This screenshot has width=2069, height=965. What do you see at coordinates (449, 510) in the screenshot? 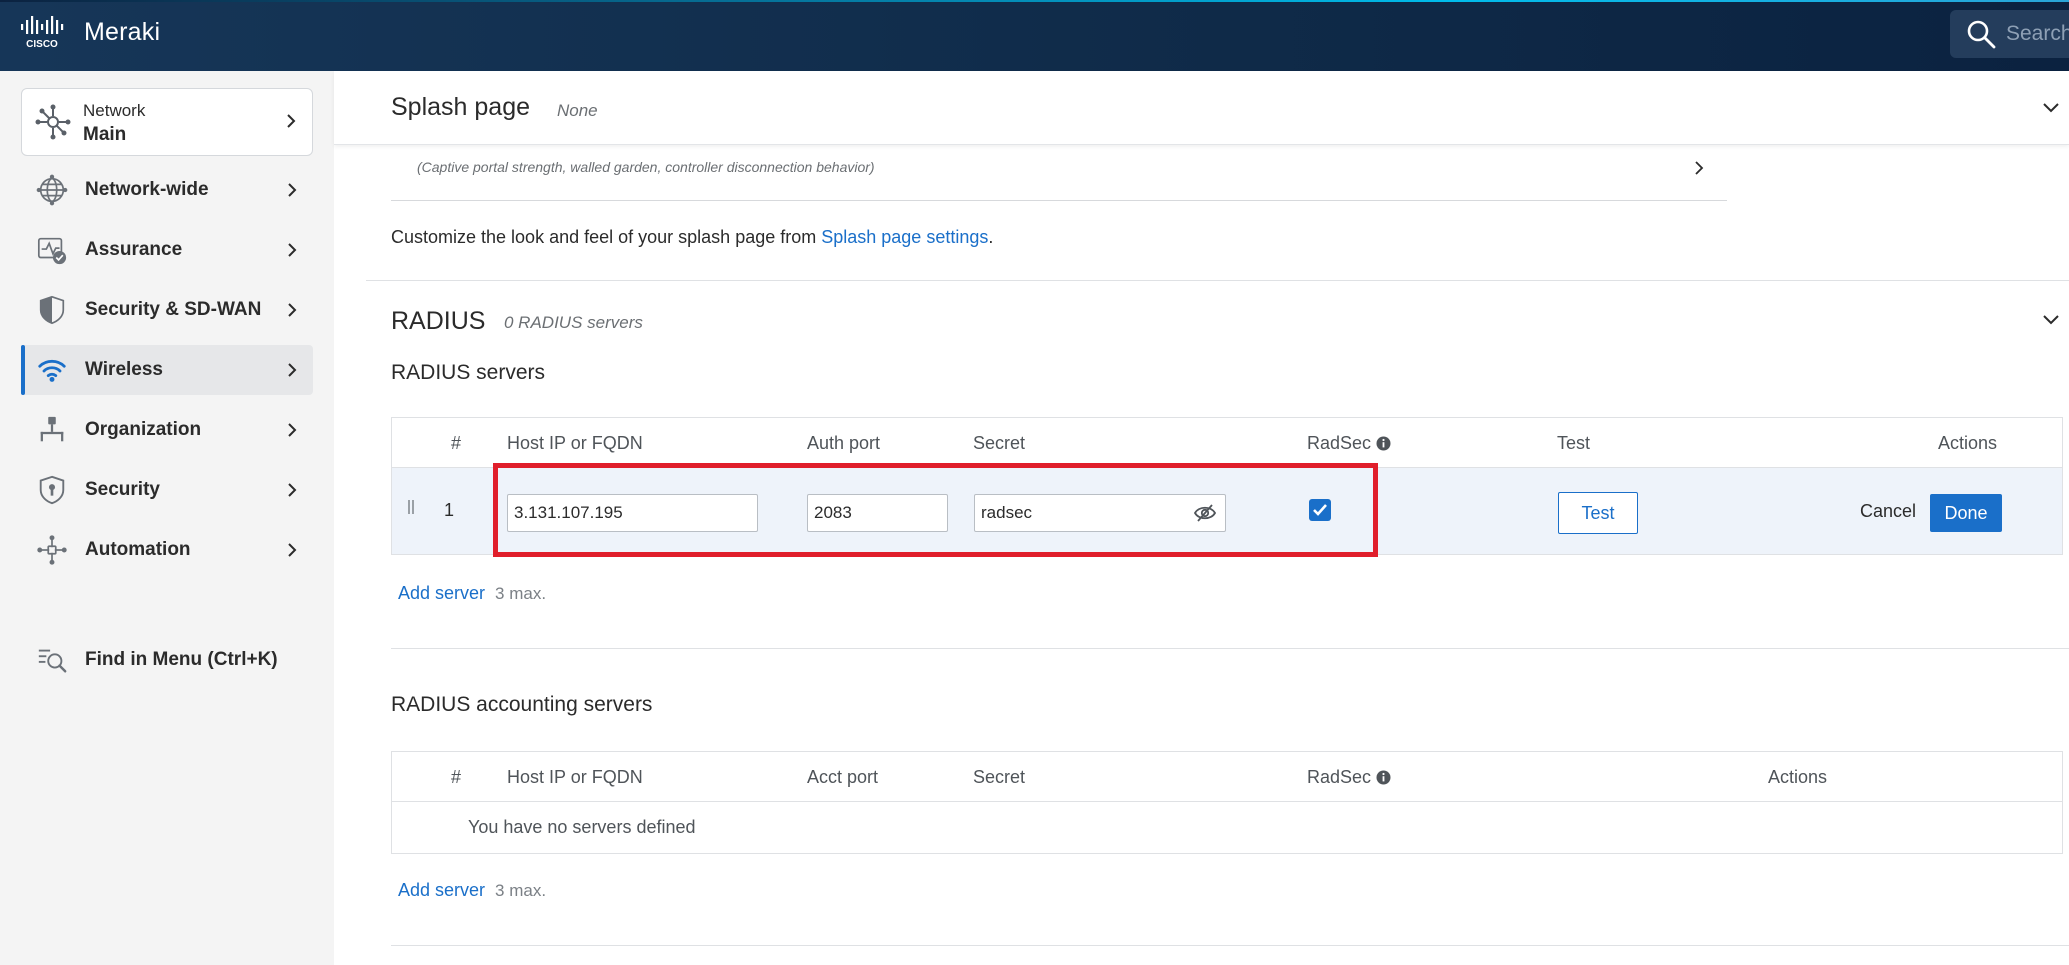
I see `row-number: 1` at bounding box center [449, 510].